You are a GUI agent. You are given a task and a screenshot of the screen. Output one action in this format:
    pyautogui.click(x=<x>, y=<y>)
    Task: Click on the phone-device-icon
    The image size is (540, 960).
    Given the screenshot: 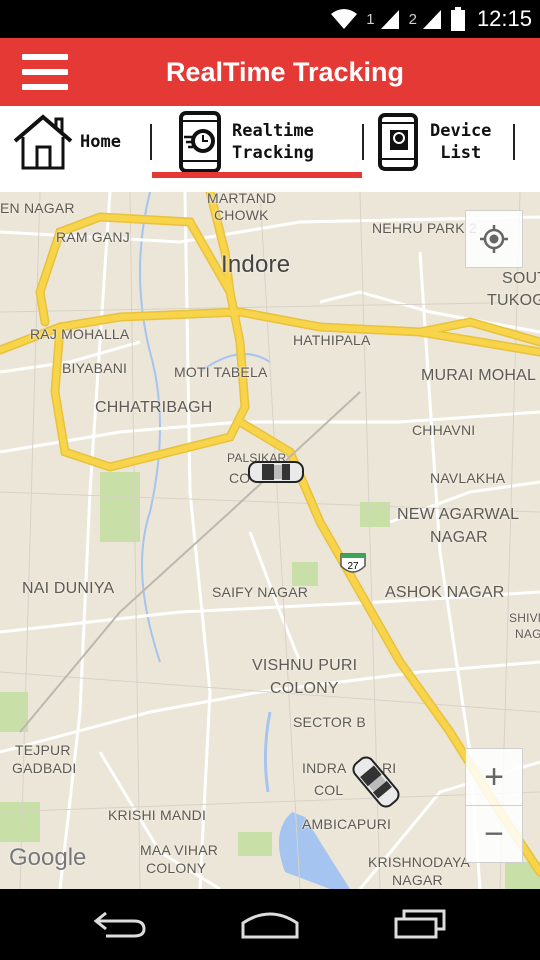 What is the action you would take?
    pyautogui.click(x=398, y=142)
    